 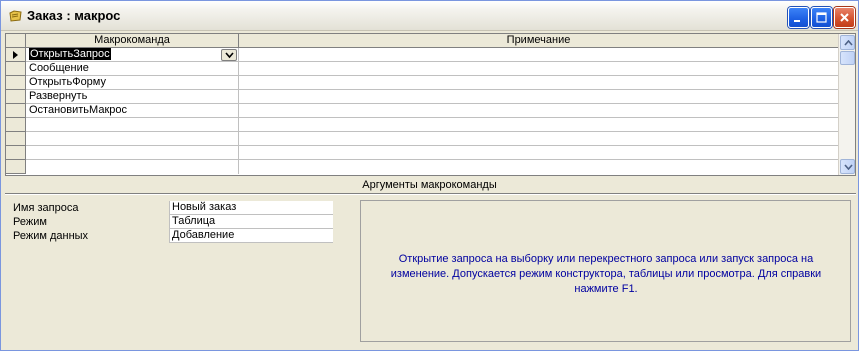 What do you see at coordinates (46, 208) in the screenshot?
I see `arg-label-query-name: Имя запроса` at bounding box center [46, 208].